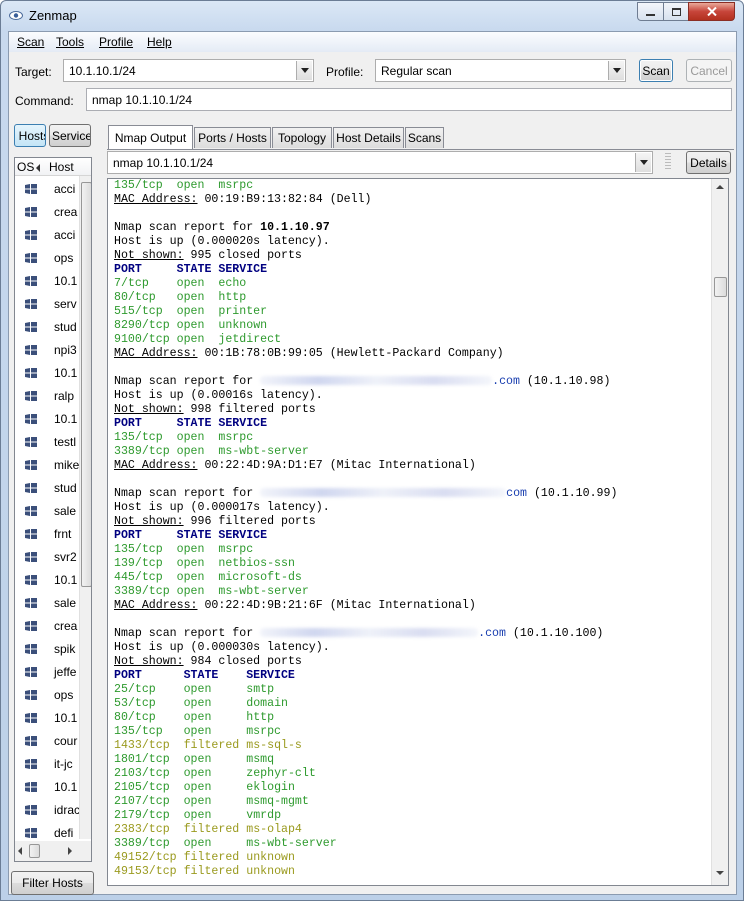 This screenshot has height=901, width=744. I want to click on menu-help: Help, so click(159, 42).